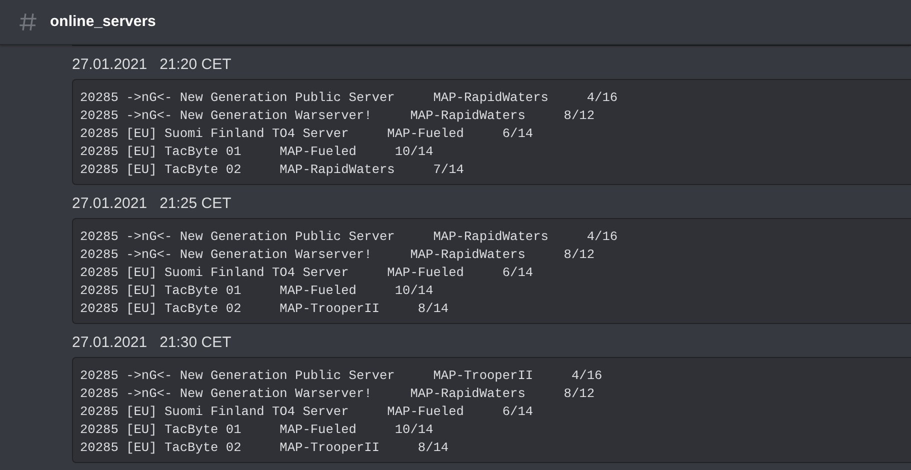 The image size is (911, 470). What do you see at coordinates (152, 204) in the screenshot?
I see `timestamp: 27.01.2021 21:25 CET` at bounding box center [152, 204].